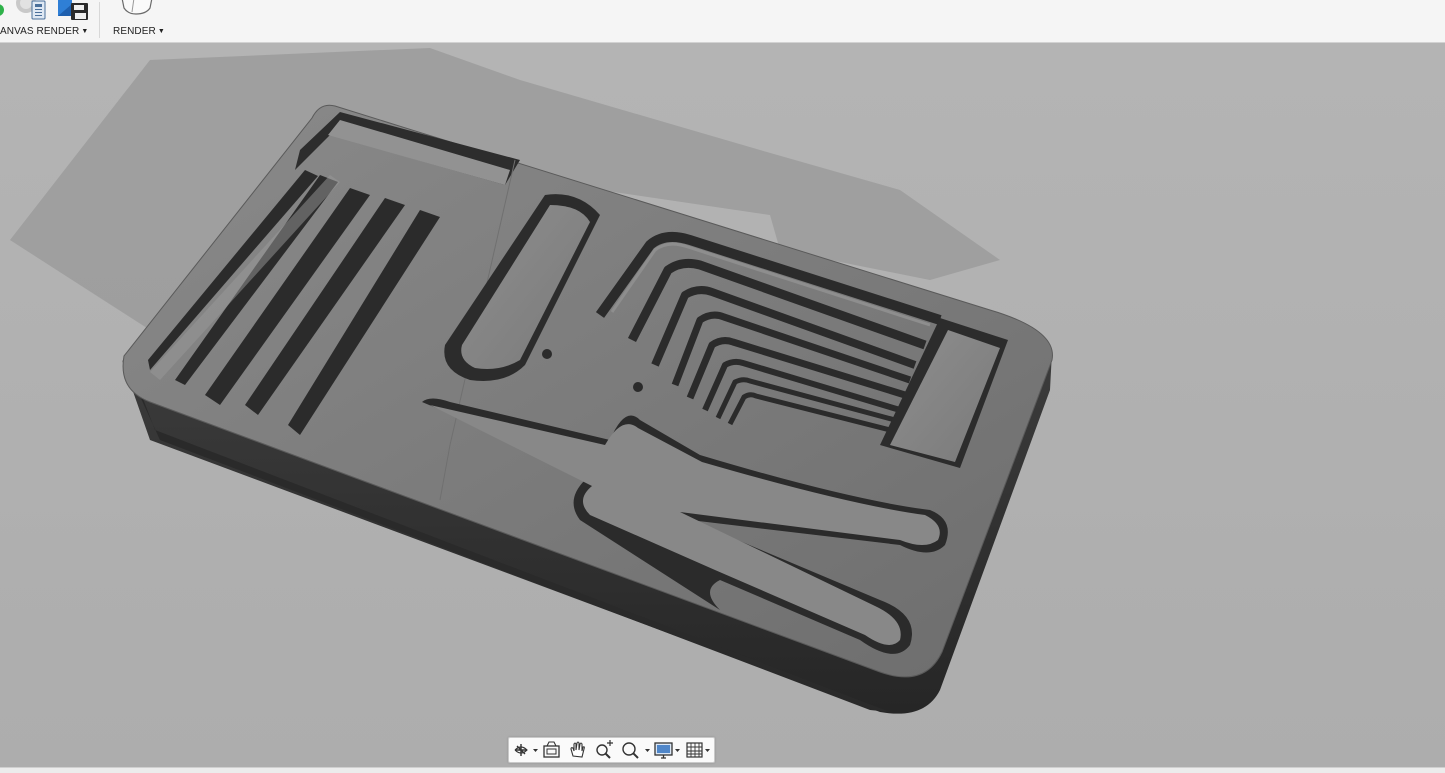  Describe the element at coordinates (40, 31) in the screenshot. I see `canvas-render-label: ANVAS RENDER` at that location.